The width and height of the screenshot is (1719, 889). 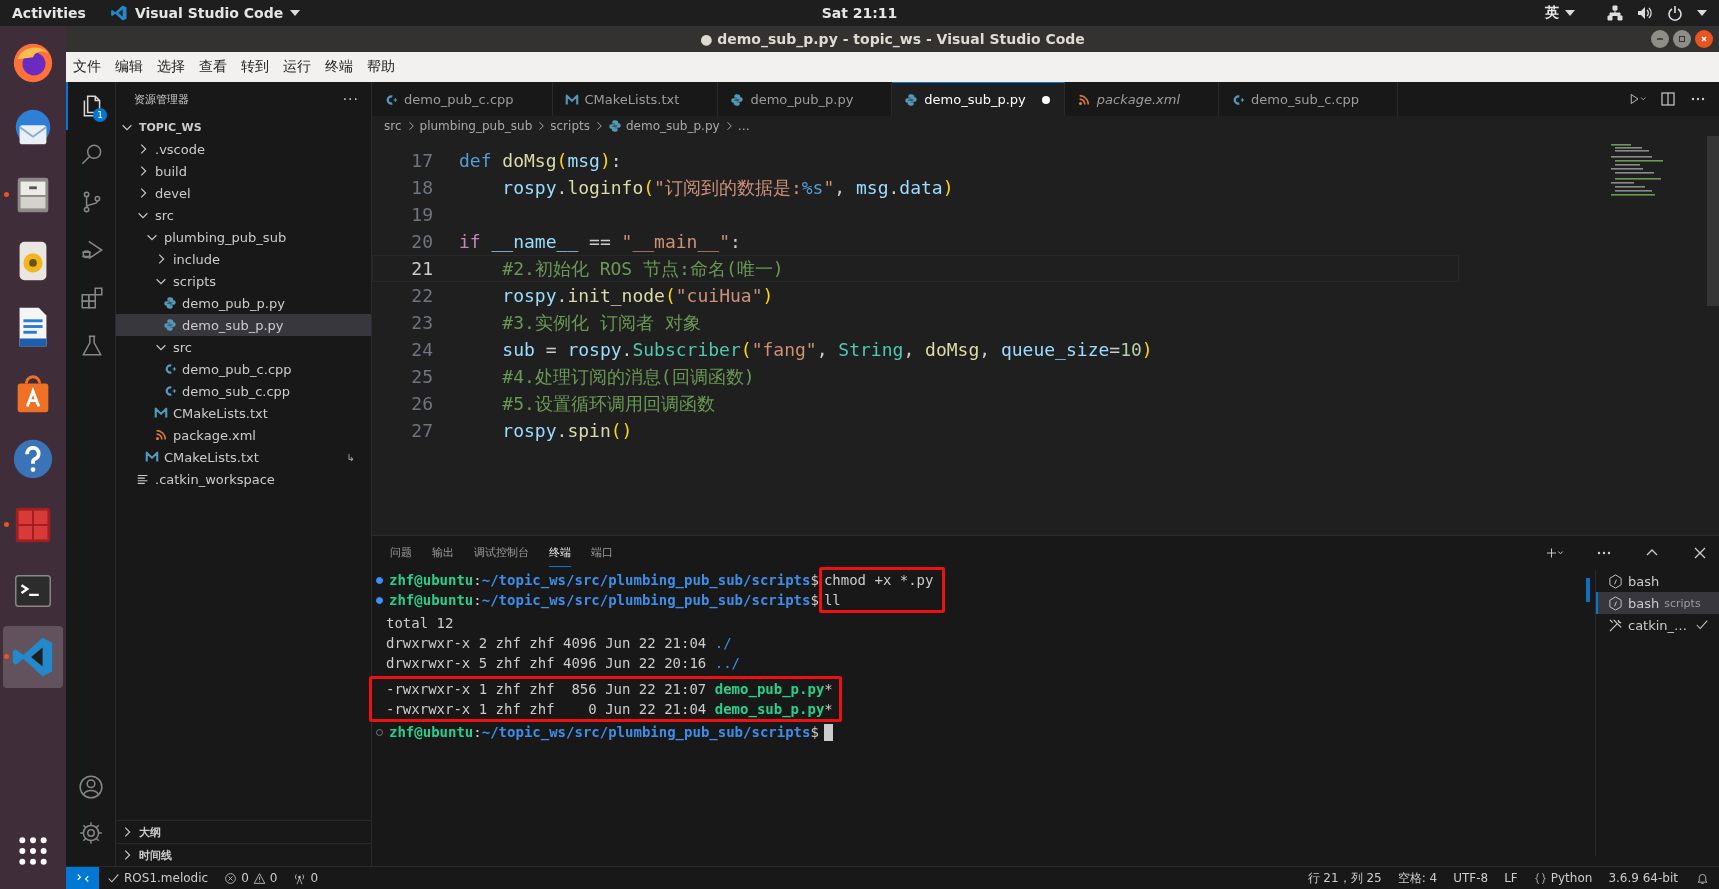 I want to click on breadcrumb: scripts, so click(x=570, y=126).